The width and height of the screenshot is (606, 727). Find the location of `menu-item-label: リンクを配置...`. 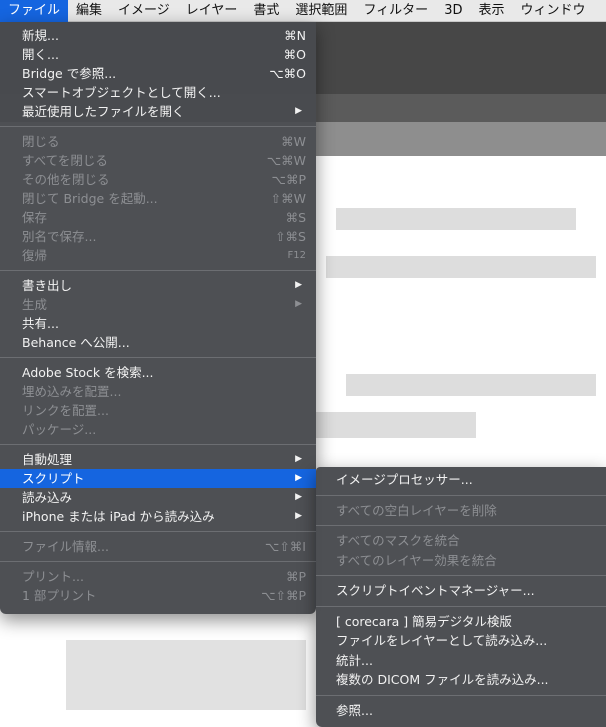

menu-item-label: リンクを配置... is located at coordinates (65, 410).